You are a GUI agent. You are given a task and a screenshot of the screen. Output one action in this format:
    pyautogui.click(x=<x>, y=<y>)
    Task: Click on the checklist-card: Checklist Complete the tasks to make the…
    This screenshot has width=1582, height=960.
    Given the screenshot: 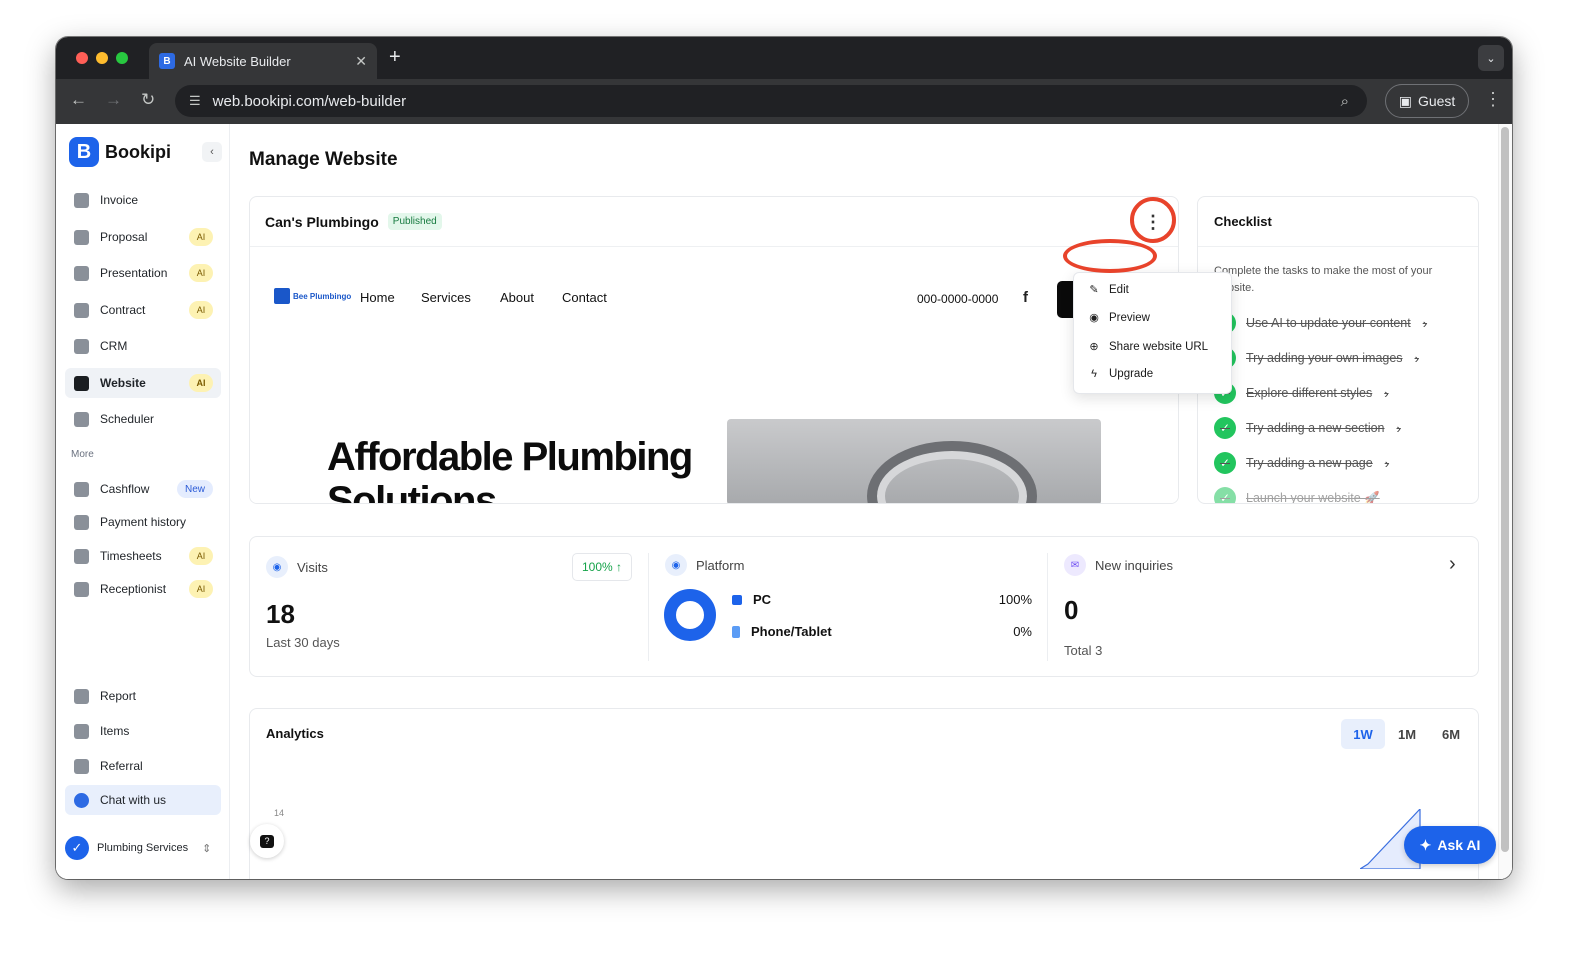 What is the action you would take?
    pyautogui.click(x=1338, y=350)
    